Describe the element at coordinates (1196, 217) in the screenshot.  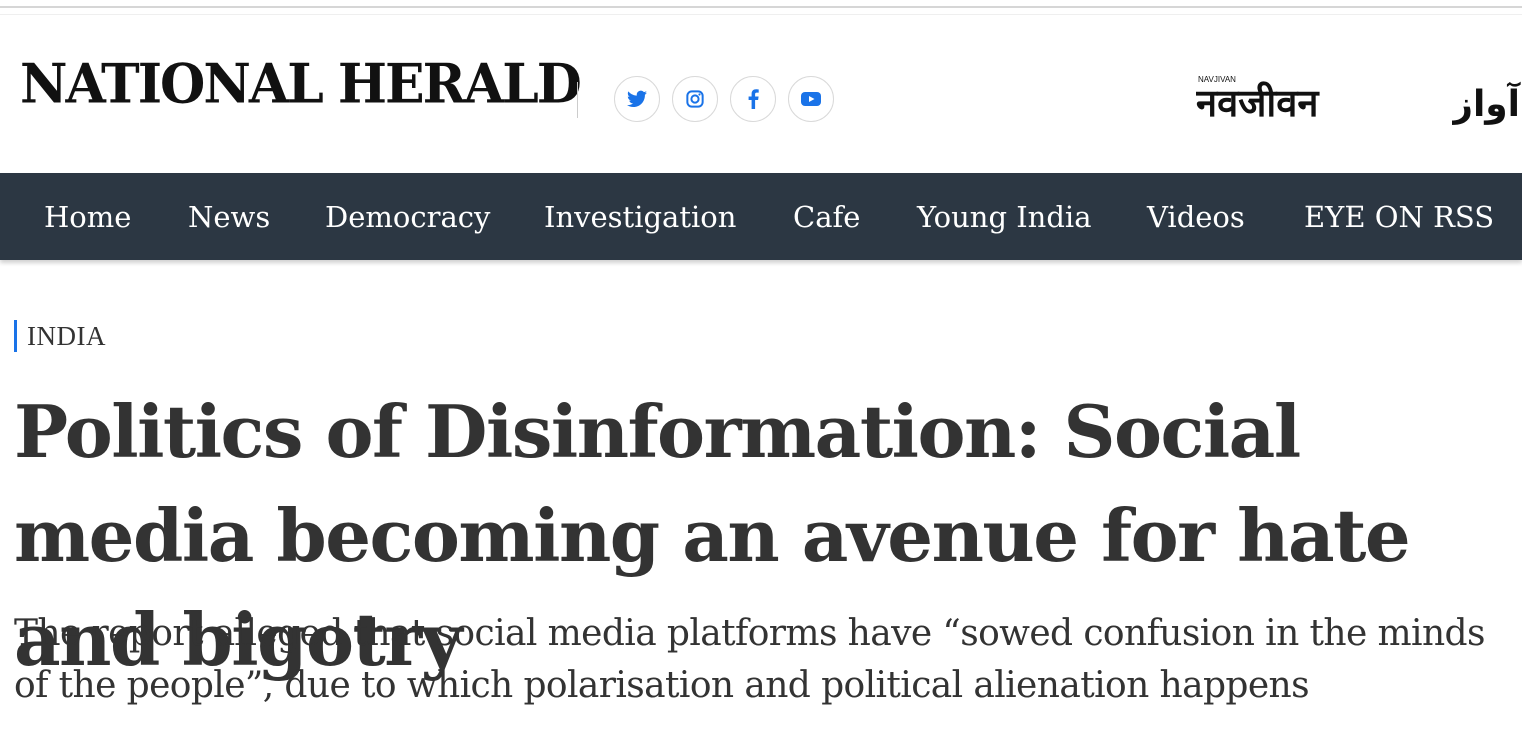
I see `nav-item-videos: Videos` at that location.